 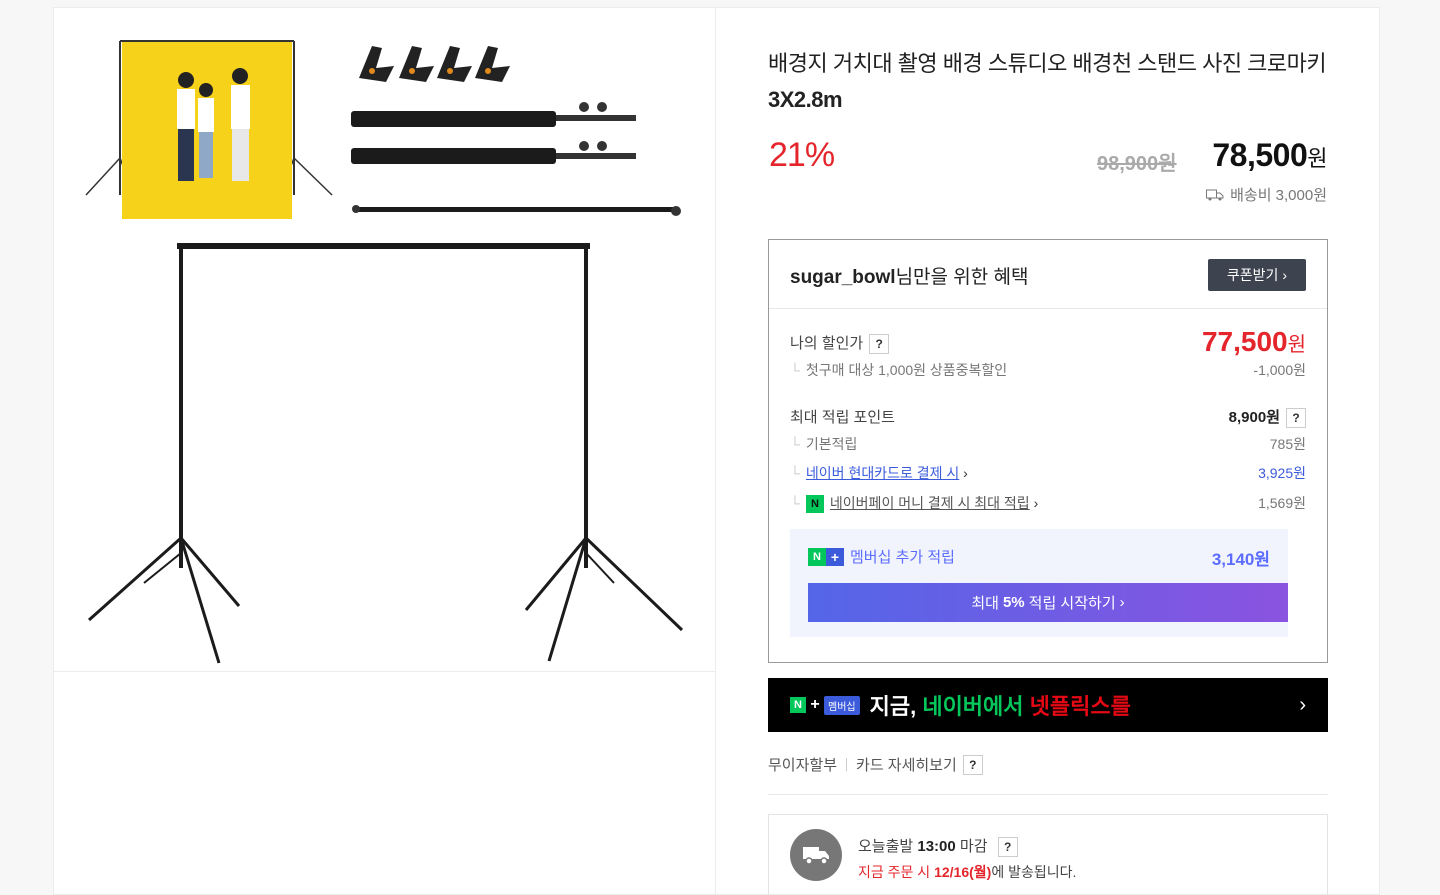 I want to click on folded-stands-photo, so click(x=516, y=159).